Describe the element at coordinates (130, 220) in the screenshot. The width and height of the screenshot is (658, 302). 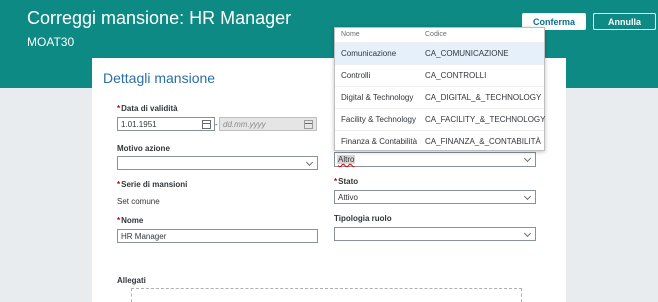
I see `name-label: *Nome` at that location.